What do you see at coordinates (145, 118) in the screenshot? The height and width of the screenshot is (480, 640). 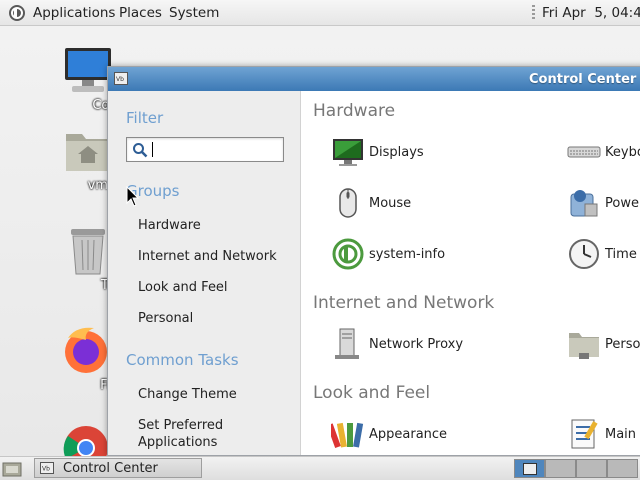 I see `filter-heading: Filter` at bounding box center [145, 118].